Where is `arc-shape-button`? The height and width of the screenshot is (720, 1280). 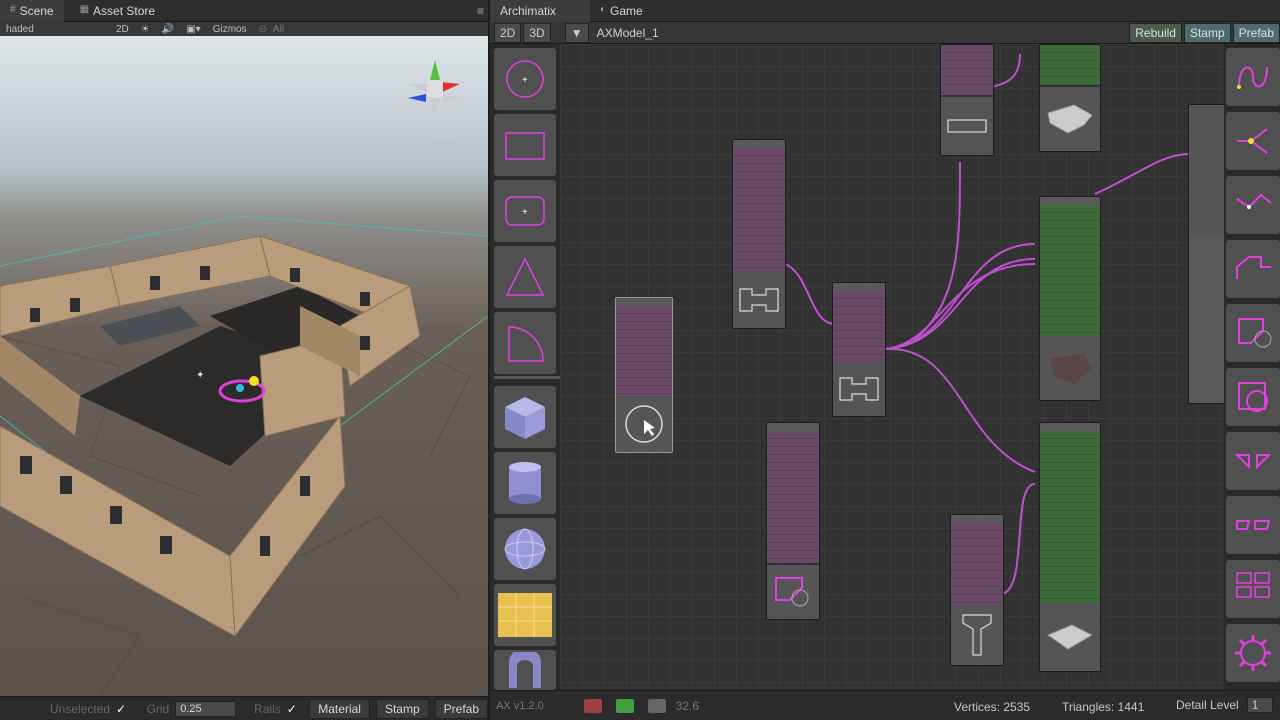 arc-shape-button is located at coordinates (525, 343).